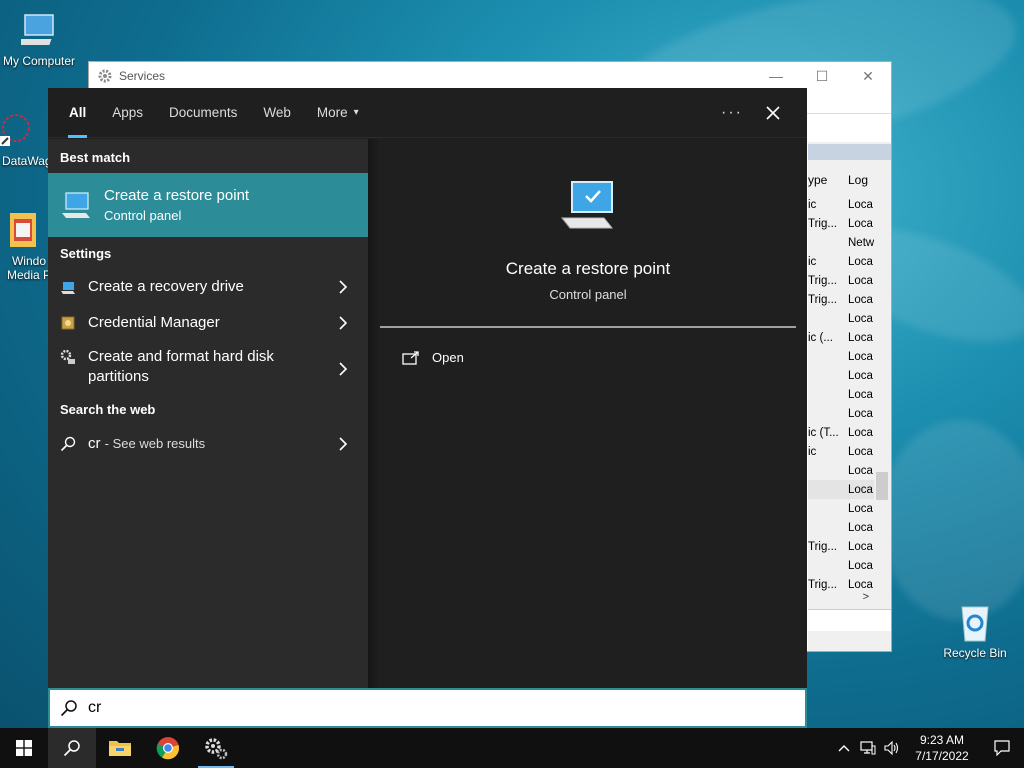 The height and width of the screenshot is (768, 1024). I want to click on result-create-recovery-drive: Create a recovery drive, so click(208, 287).